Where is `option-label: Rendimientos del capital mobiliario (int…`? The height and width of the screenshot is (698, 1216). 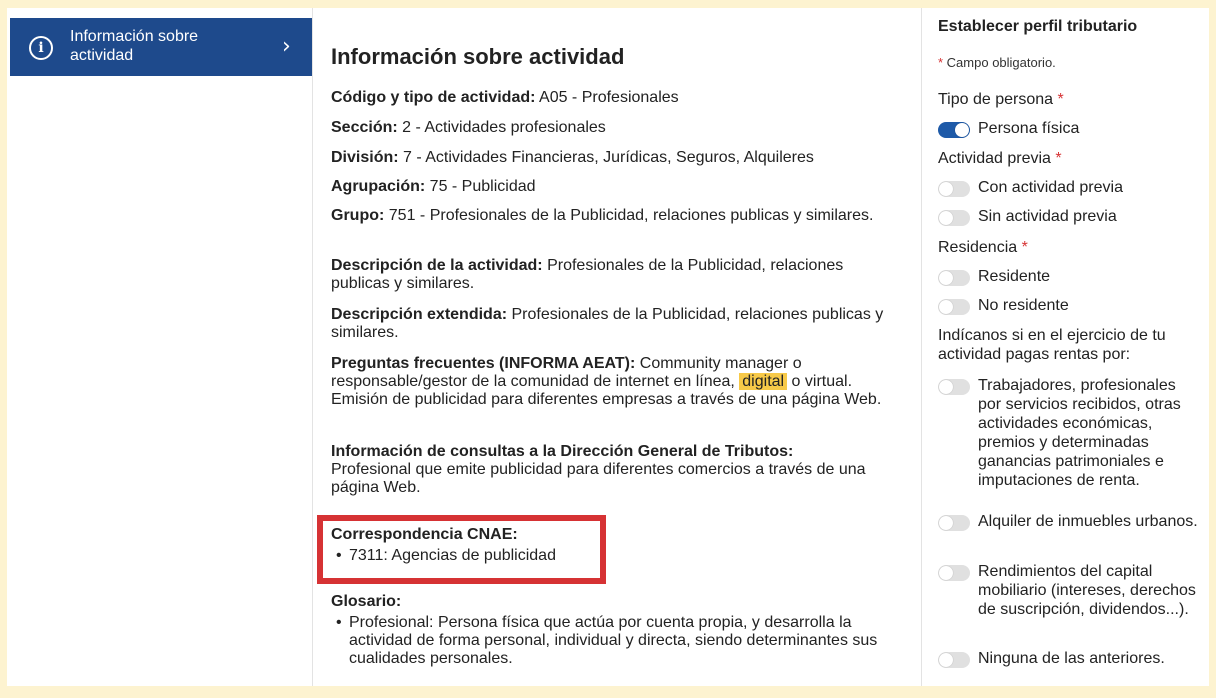 option-label: Rendimientos del capital mobiliario (int… is located at coordinates (1087, 590).